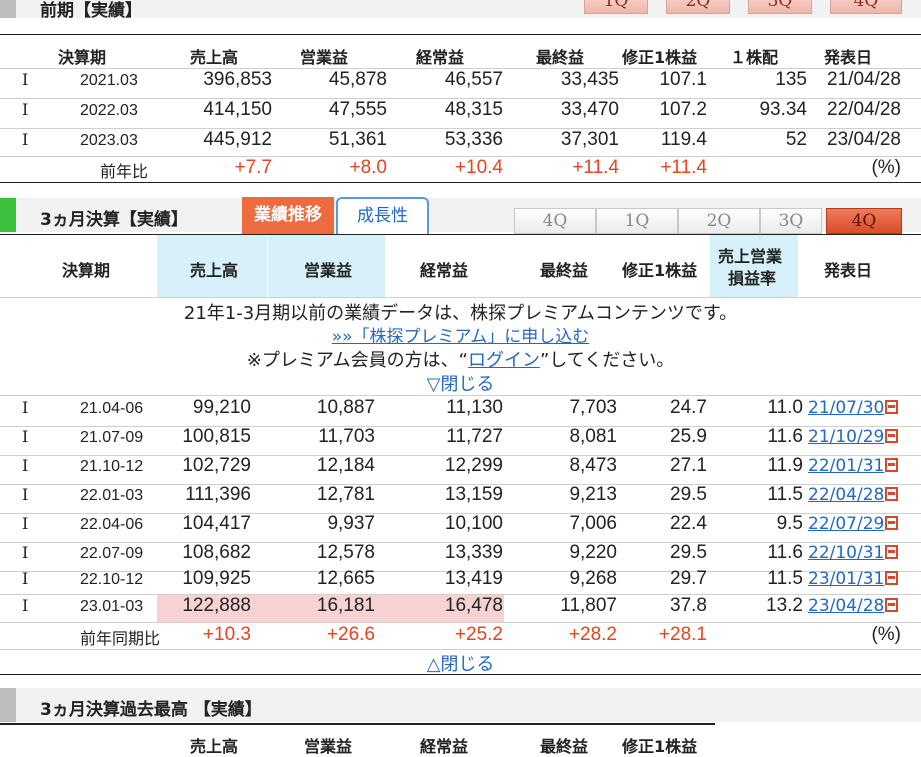 This screenshot has width=921, height=757. I want to click on premium-link-row: »»「株探プレミアム」に申し込む, so click(460, 334).